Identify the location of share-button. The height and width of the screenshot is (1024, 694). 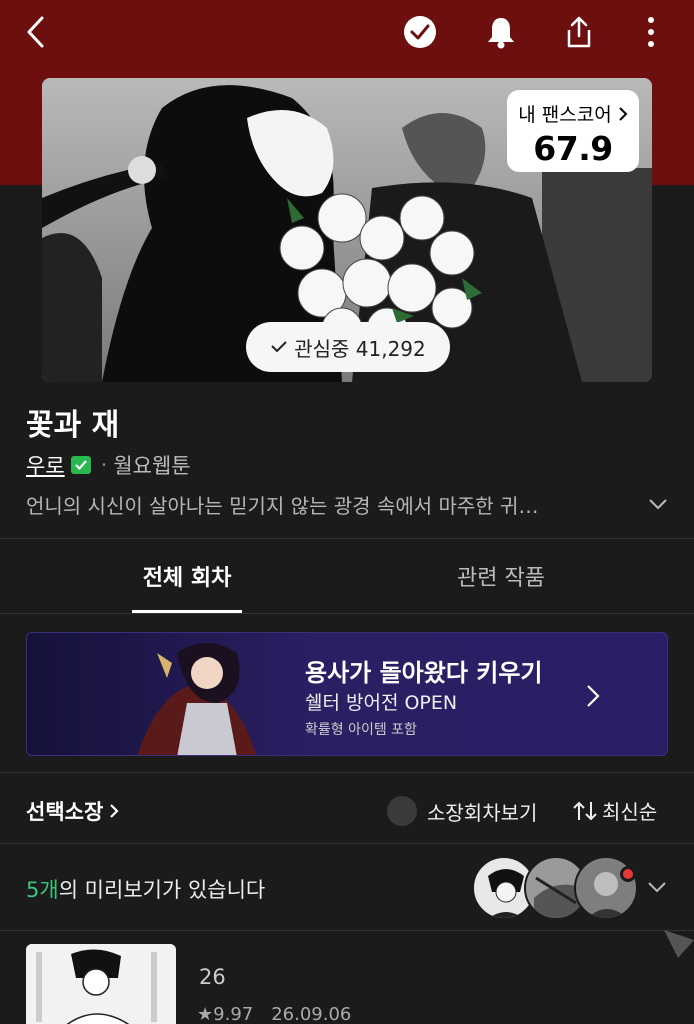
(579, 32).